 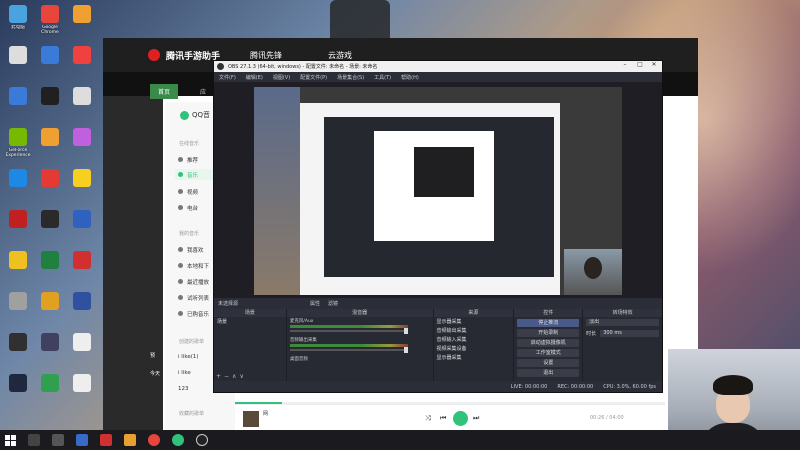 What do you see at coordinates (34, 440) in the screenshot?
I see `search-icon` at bounding box center [34, 440].